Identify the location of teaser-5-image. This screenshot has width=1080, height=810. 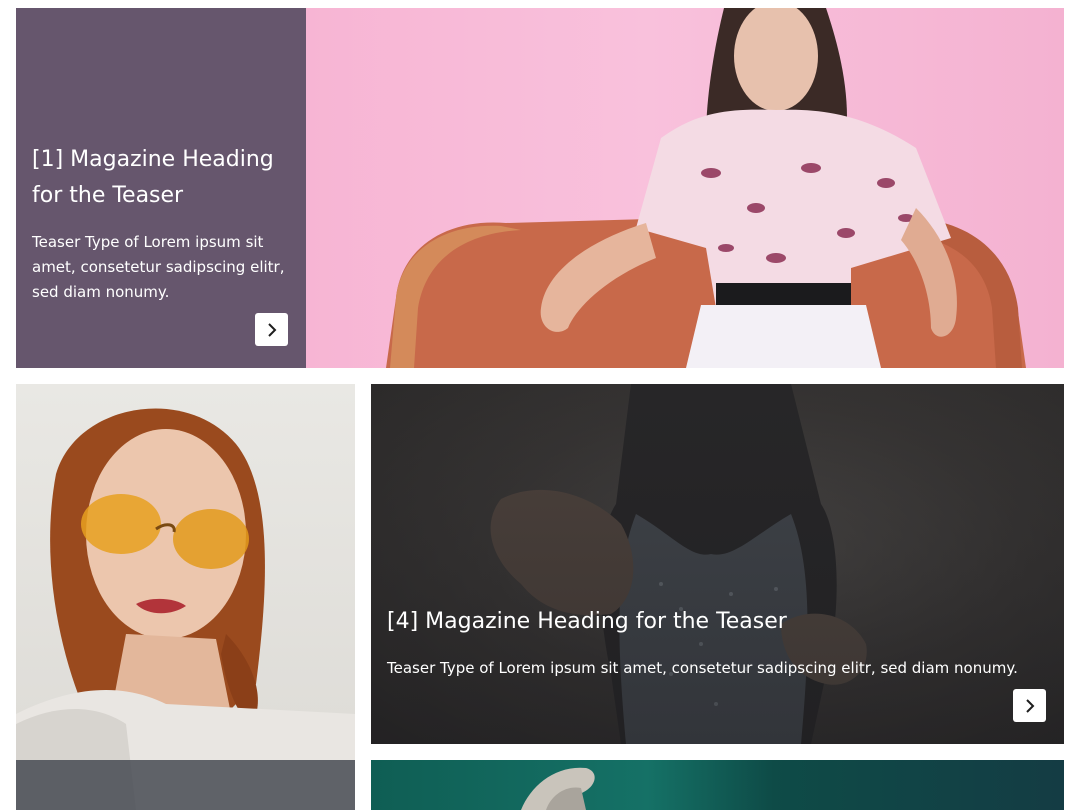
(717, 785).